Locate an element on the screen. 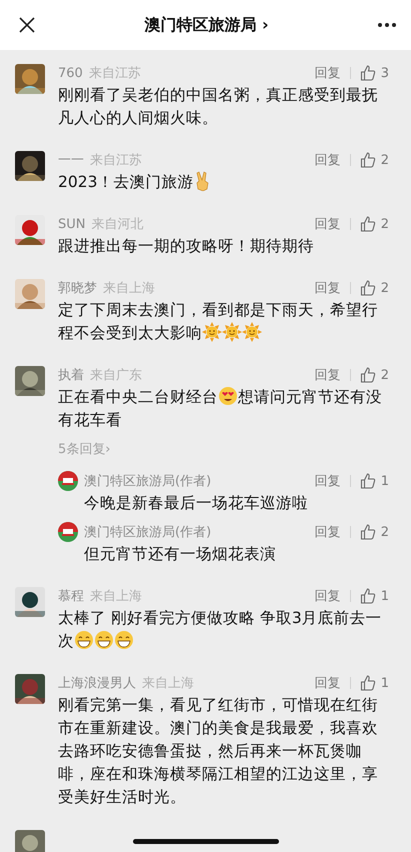  more-replies-link: 5条回复› is located at coordinates (84, 449).